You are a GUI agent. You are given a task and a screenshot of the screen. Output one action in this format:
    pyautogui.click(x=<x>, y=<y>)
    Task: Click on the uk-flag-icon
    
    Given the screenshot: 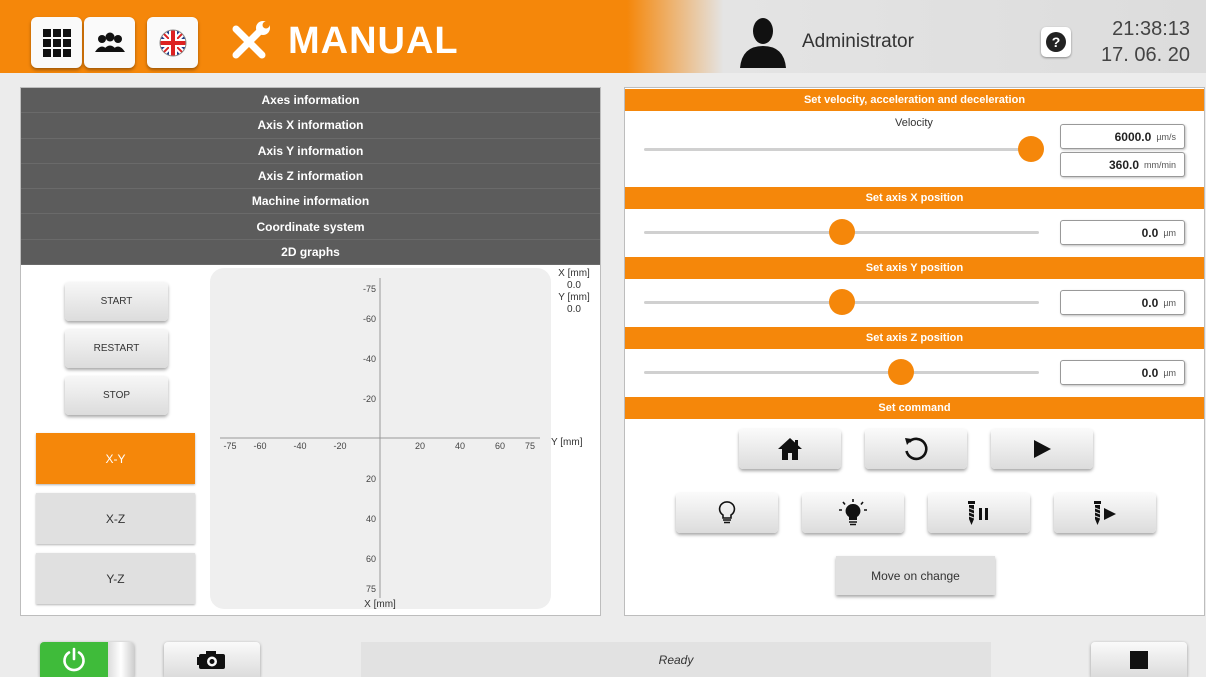 What is the action you would take?
    pyautogui.click(x=172, y=42)
    